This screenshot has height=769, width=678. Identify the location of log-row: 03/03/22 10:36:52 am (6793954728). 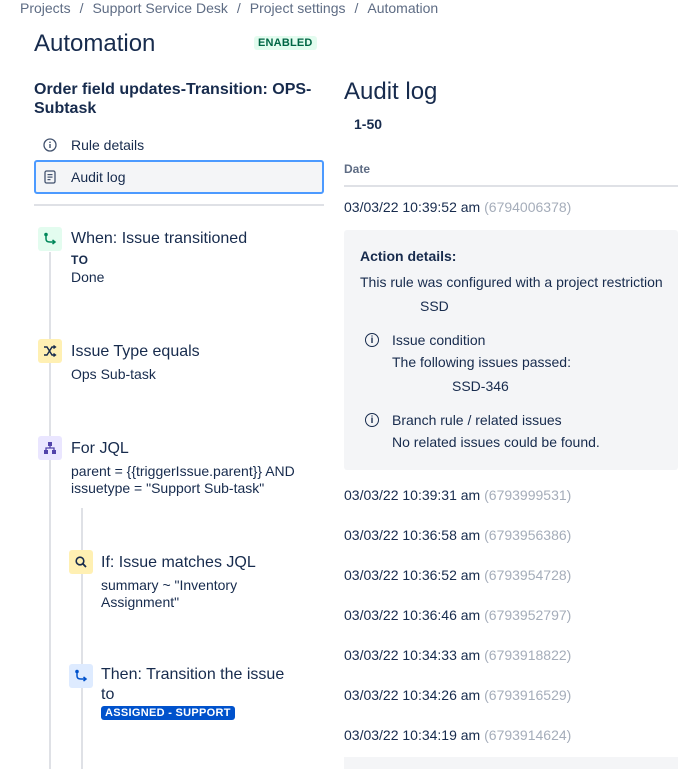
(457, 575).